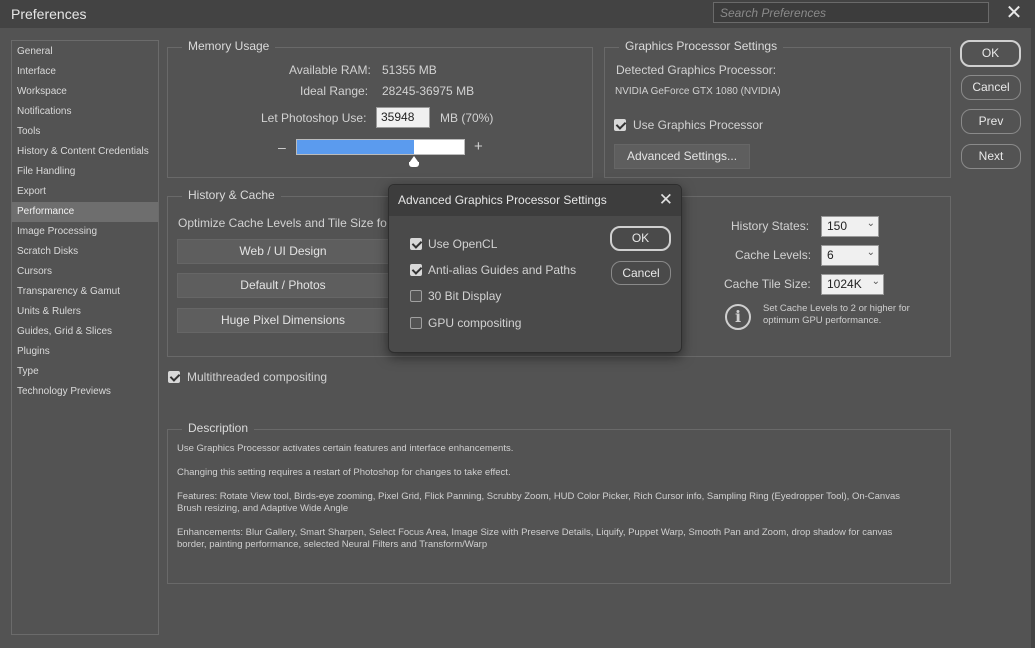 This screenshot has width=1035, height=648. I want to click on sidebar-item-file-handling: File Handling, so click(85, 172).